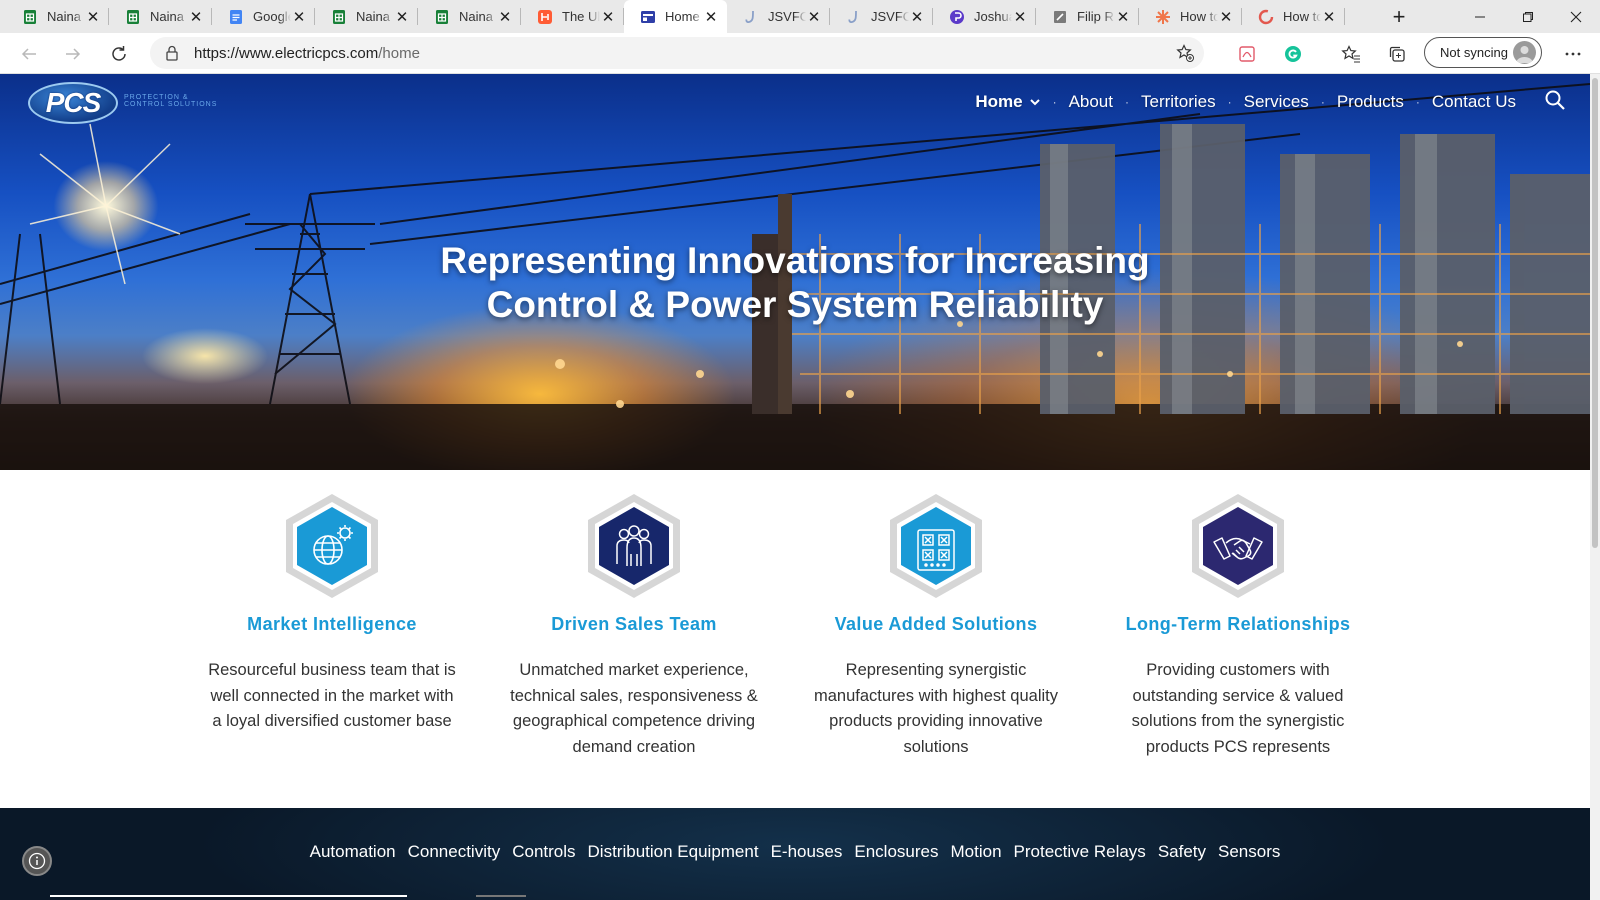  Describe the element at coordinates (795, 260) in the screenshot. I see `hero-headline-line-1: Representing Innovations for Increasing` at that location.